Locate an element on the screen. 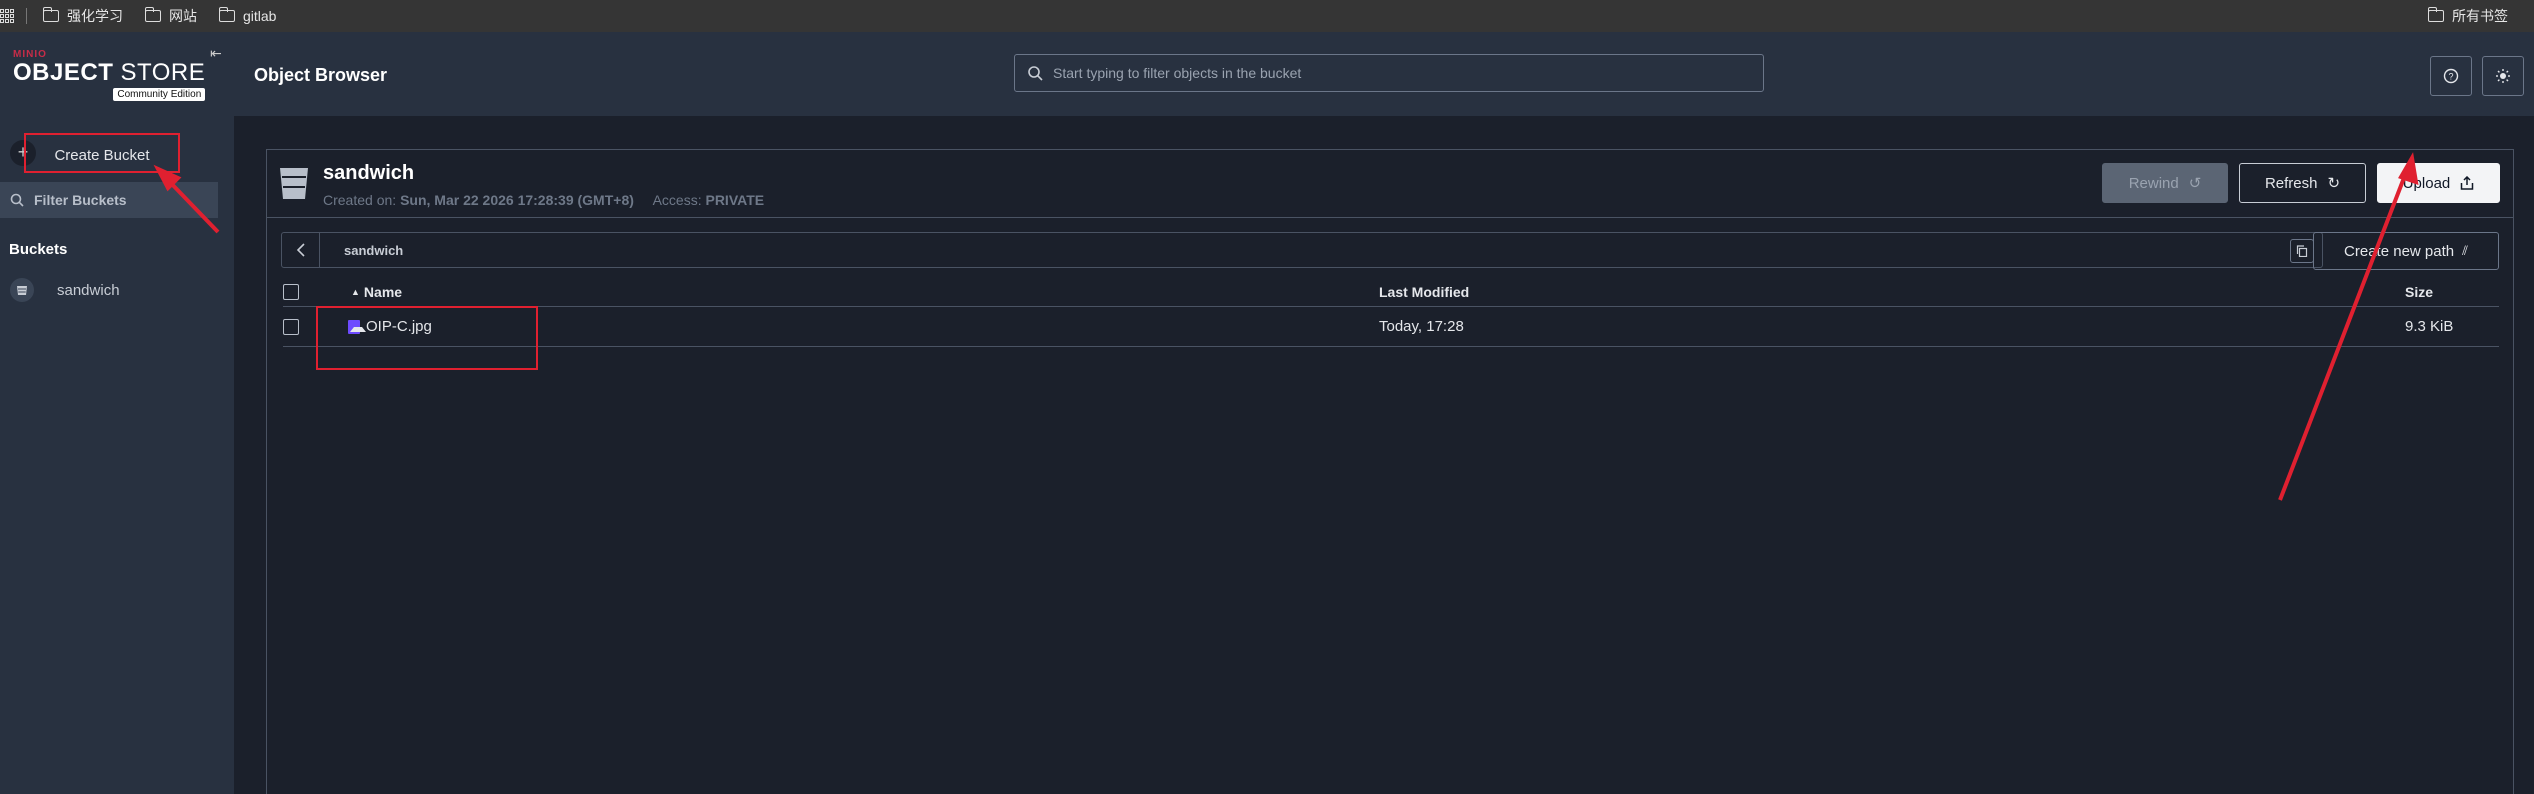 This screenshot has height=794, width=2534. all-bookmarks: 所有书签 is located at coordinates (2467, 16).